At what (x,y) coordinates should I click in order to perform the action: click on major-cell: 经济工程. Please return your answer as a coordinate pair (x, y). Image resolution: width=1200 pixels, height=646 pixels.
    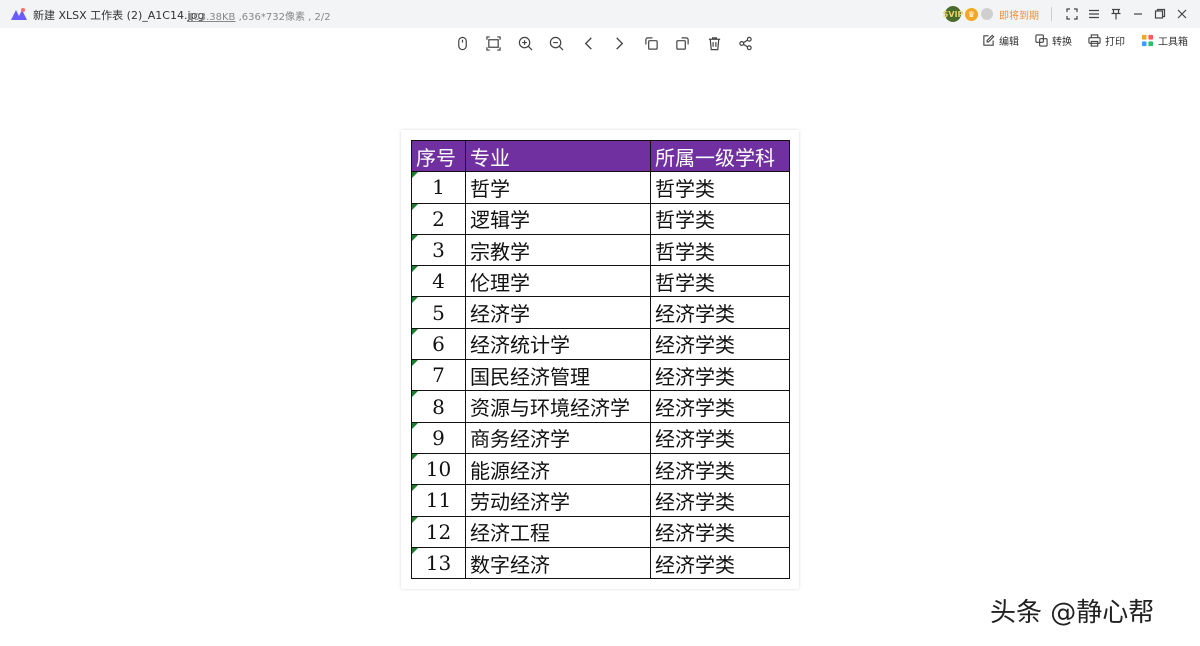
    Looking at the image, I should click on (558, 531).